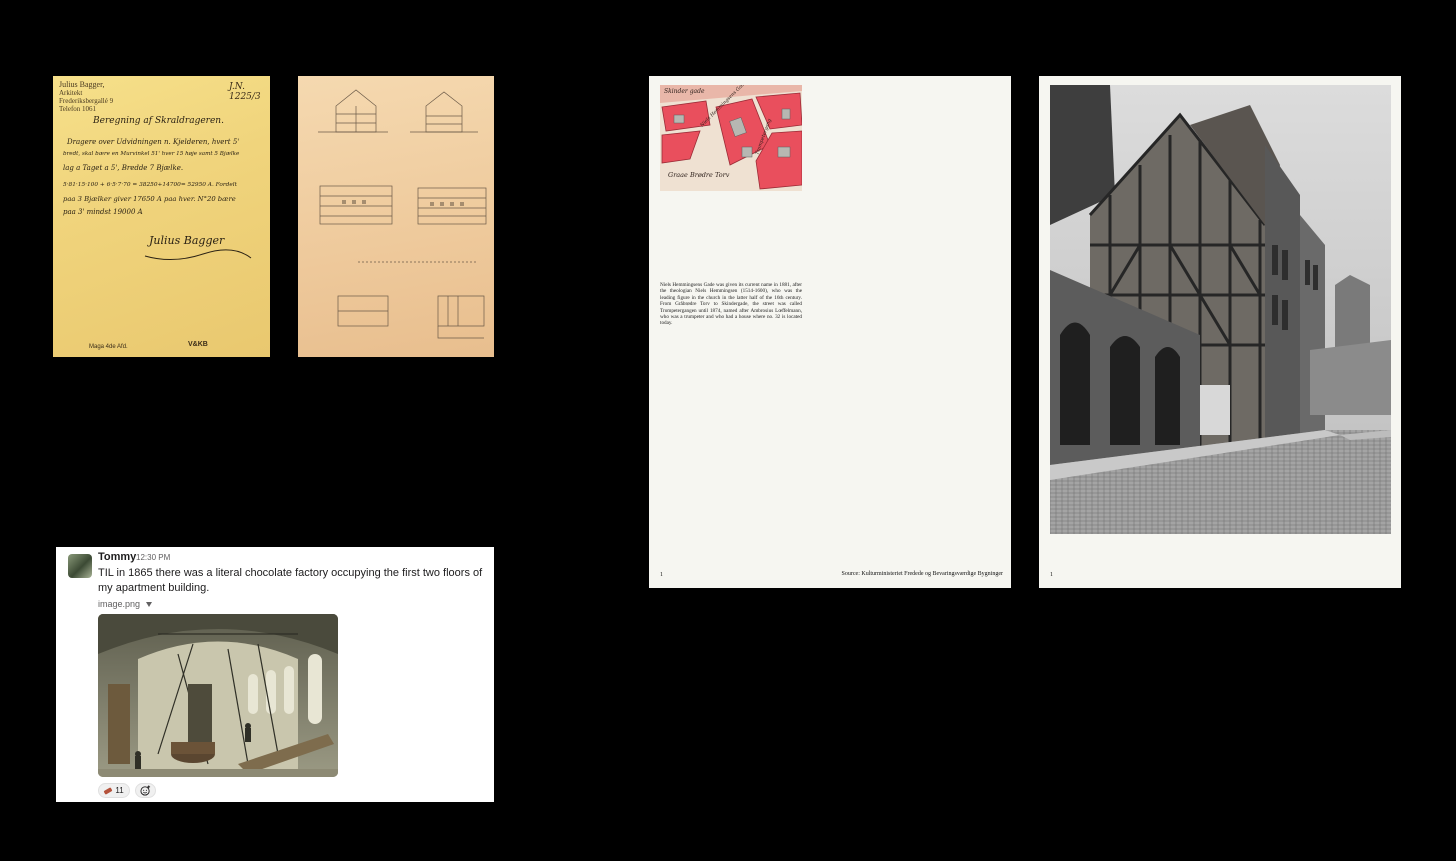 This screenshot has width=1456, height=861. What do you see at coordinates (108, 790) in the screenshot?
I see `chocolate-bar-emoji-icon` at bounding box center [108, 790].